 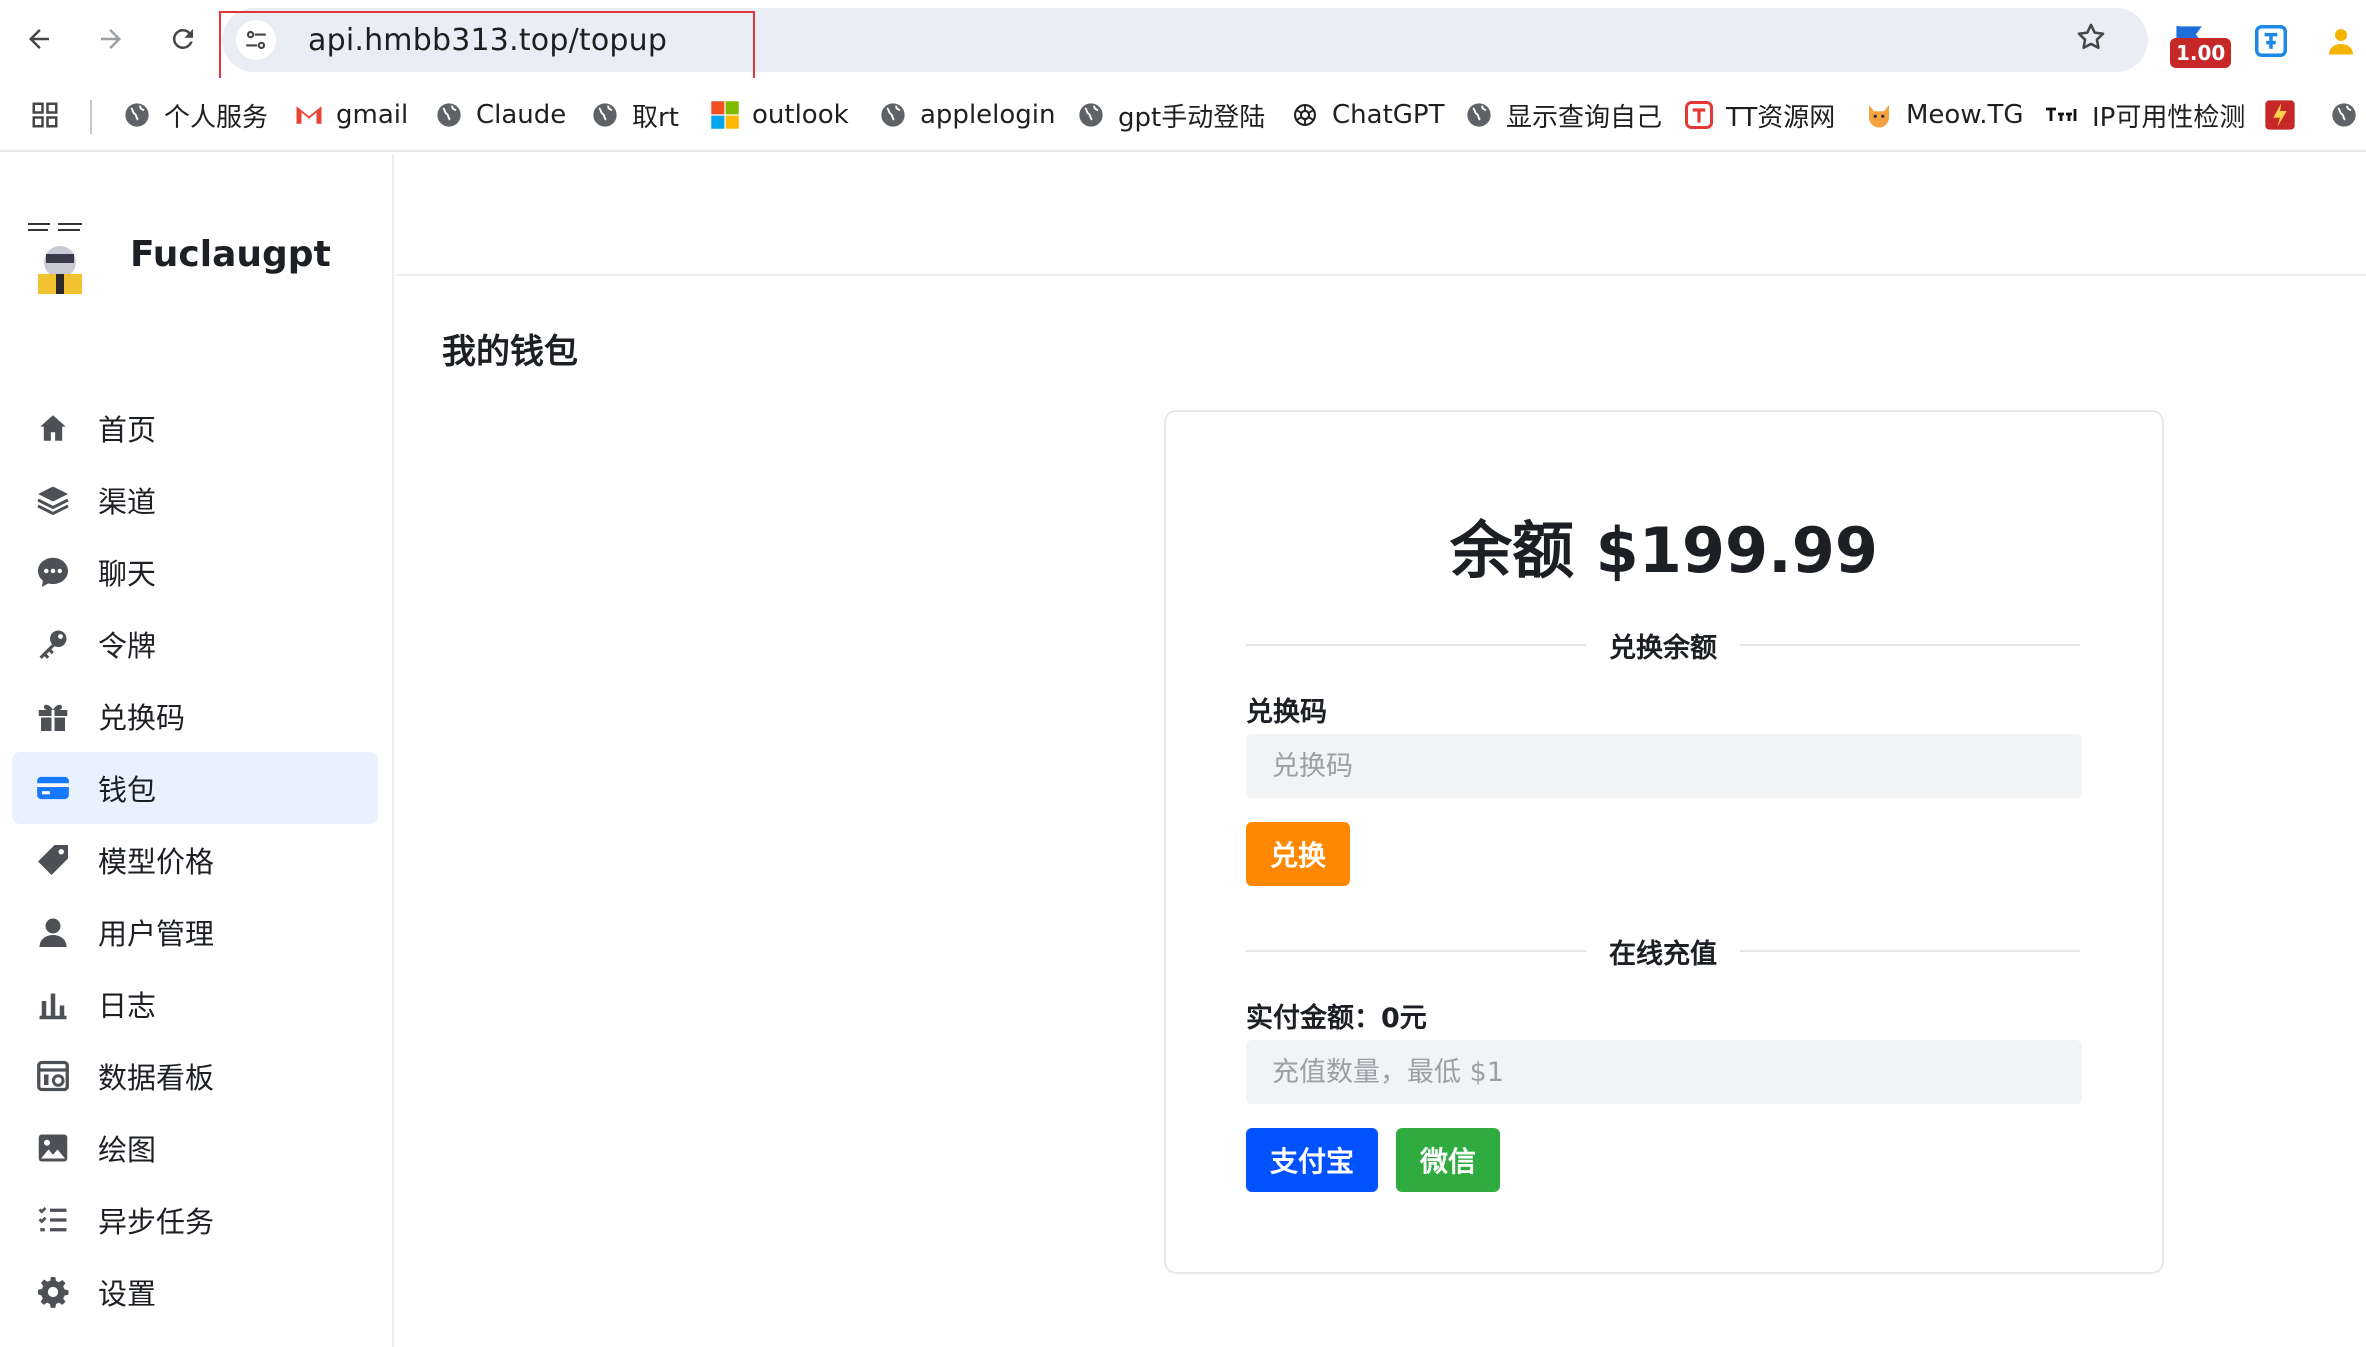 I want to click on redeem-code-label: 兑换码, so click(x=1286, y=712).